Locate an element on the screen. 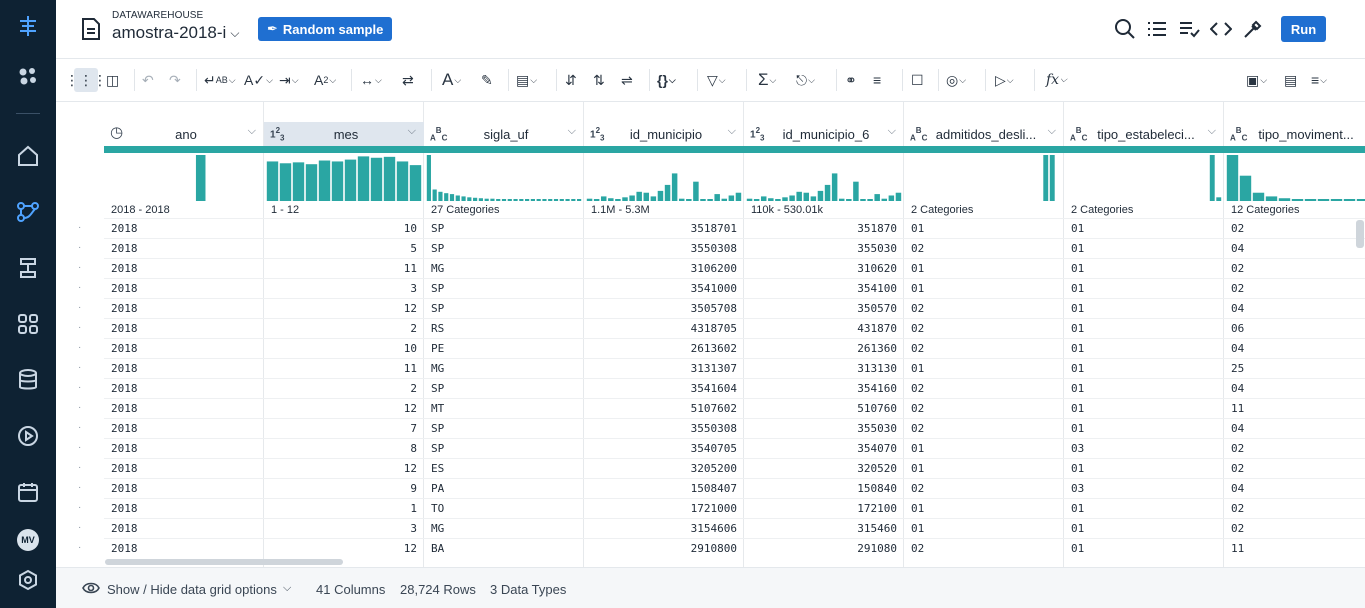 This screenshot has height=608, width=1365. macro-icon: ▷ ⌵ is located at coordinates (1004, 80).